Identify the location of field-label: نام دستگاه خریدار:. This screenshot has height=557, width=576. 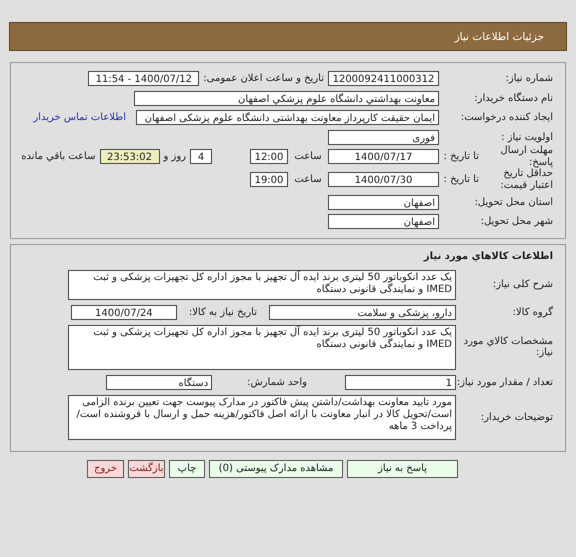
(513, 98).